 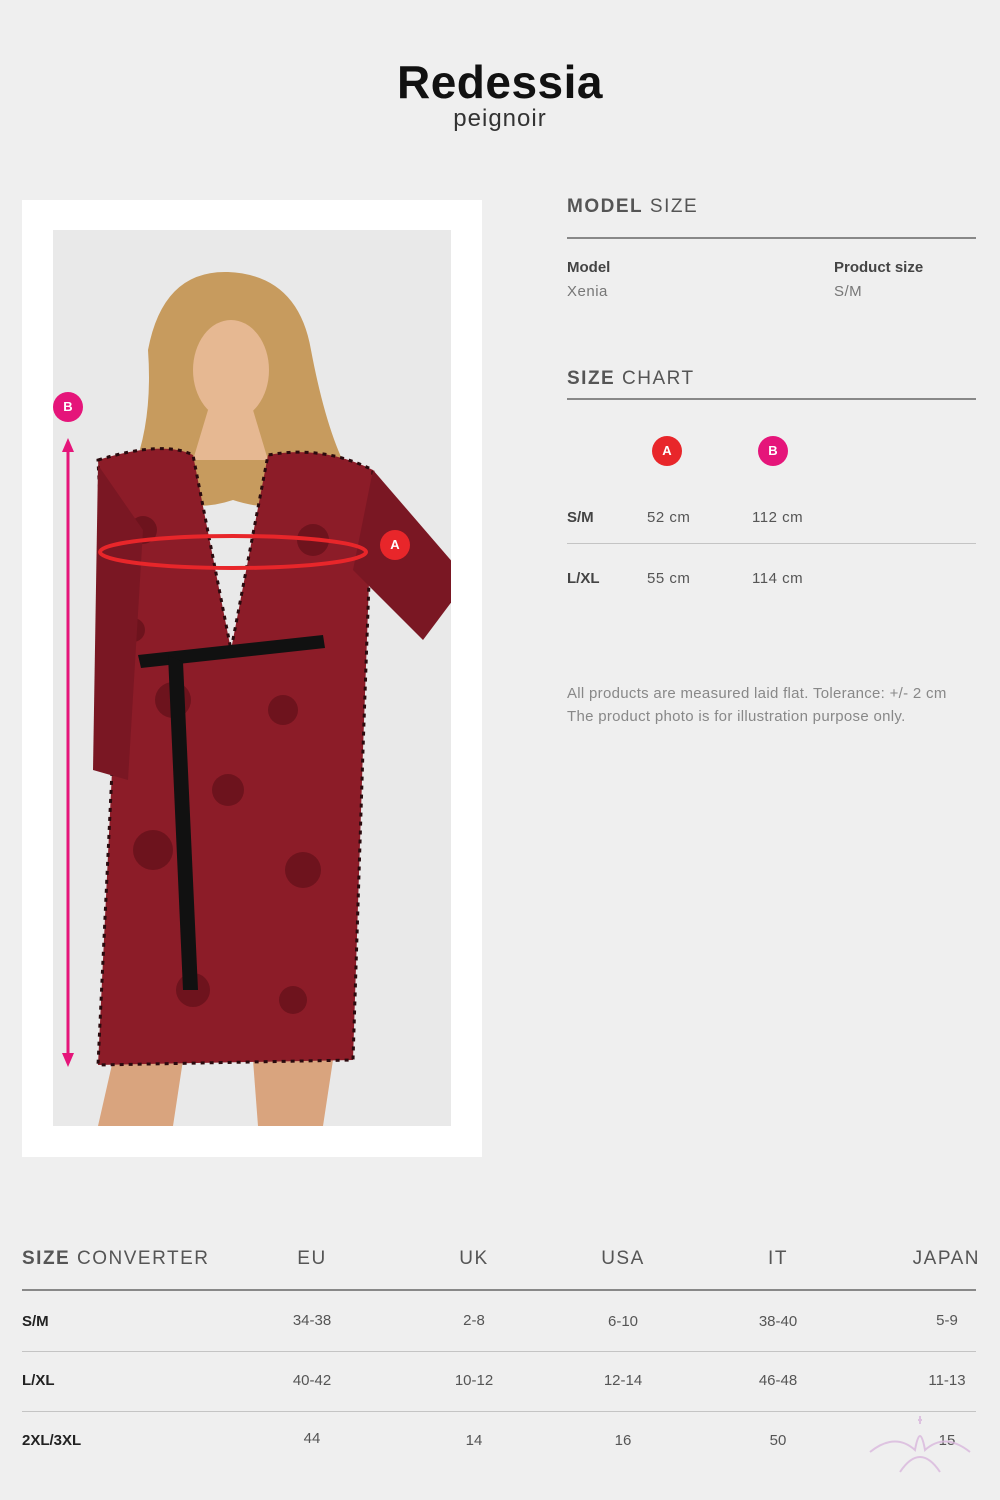 I want to click on converter-cell: 5-9, so click(x=947, y=1320).